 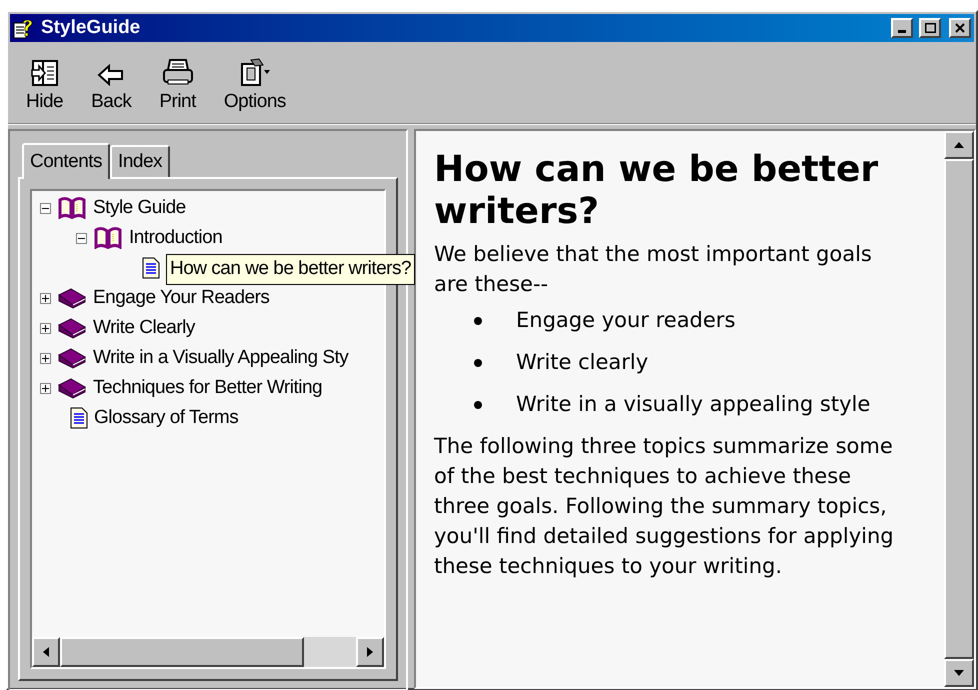 What do you see at coordinates (140, 161) in the screenshot?
I see `tab: Index` at bounding box center [140, 161].